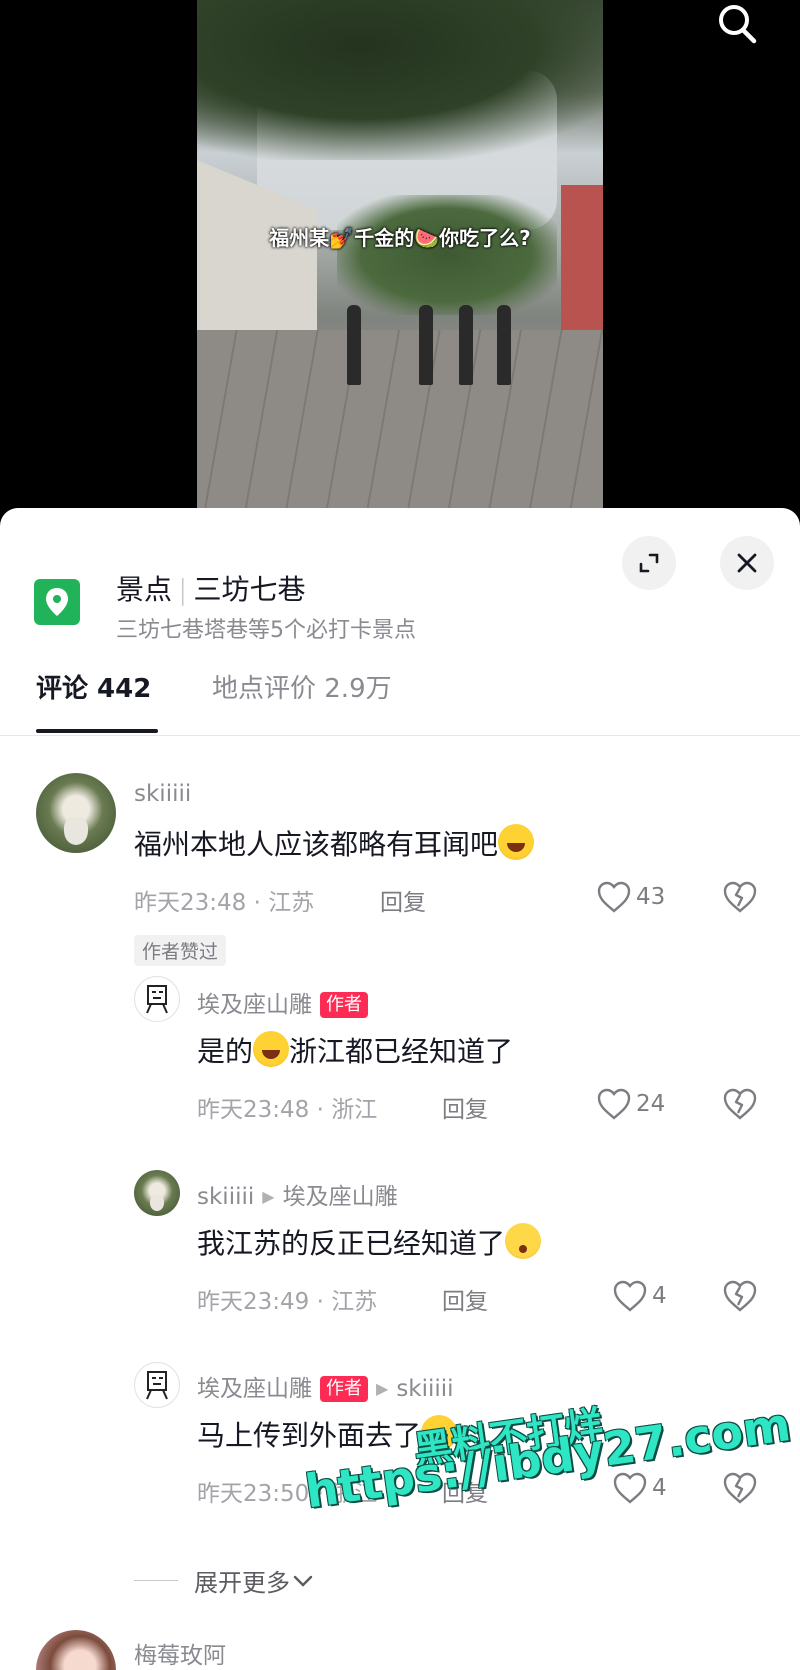 Image resolution: width=800 pixels, height=1670 pixels. I want to click on author-liked-badge: 作者赞过, so click(180, 950).